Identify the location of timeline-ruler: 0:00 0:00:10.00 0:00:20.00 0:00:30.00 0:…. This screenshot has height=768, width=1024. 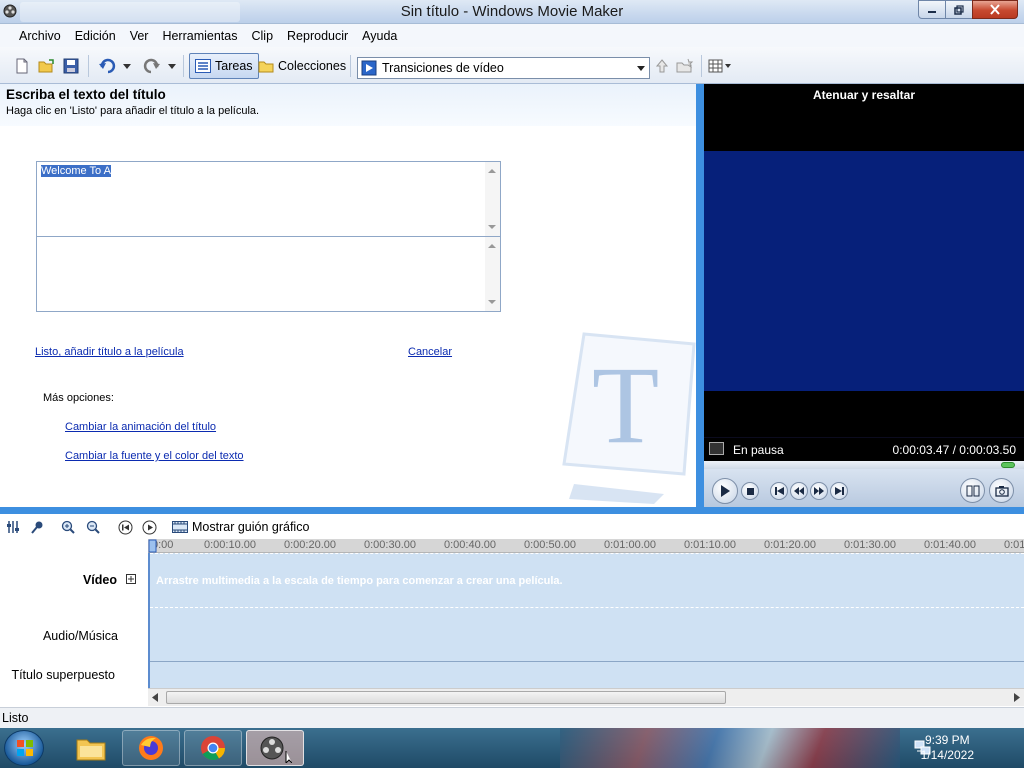
(586, 546).